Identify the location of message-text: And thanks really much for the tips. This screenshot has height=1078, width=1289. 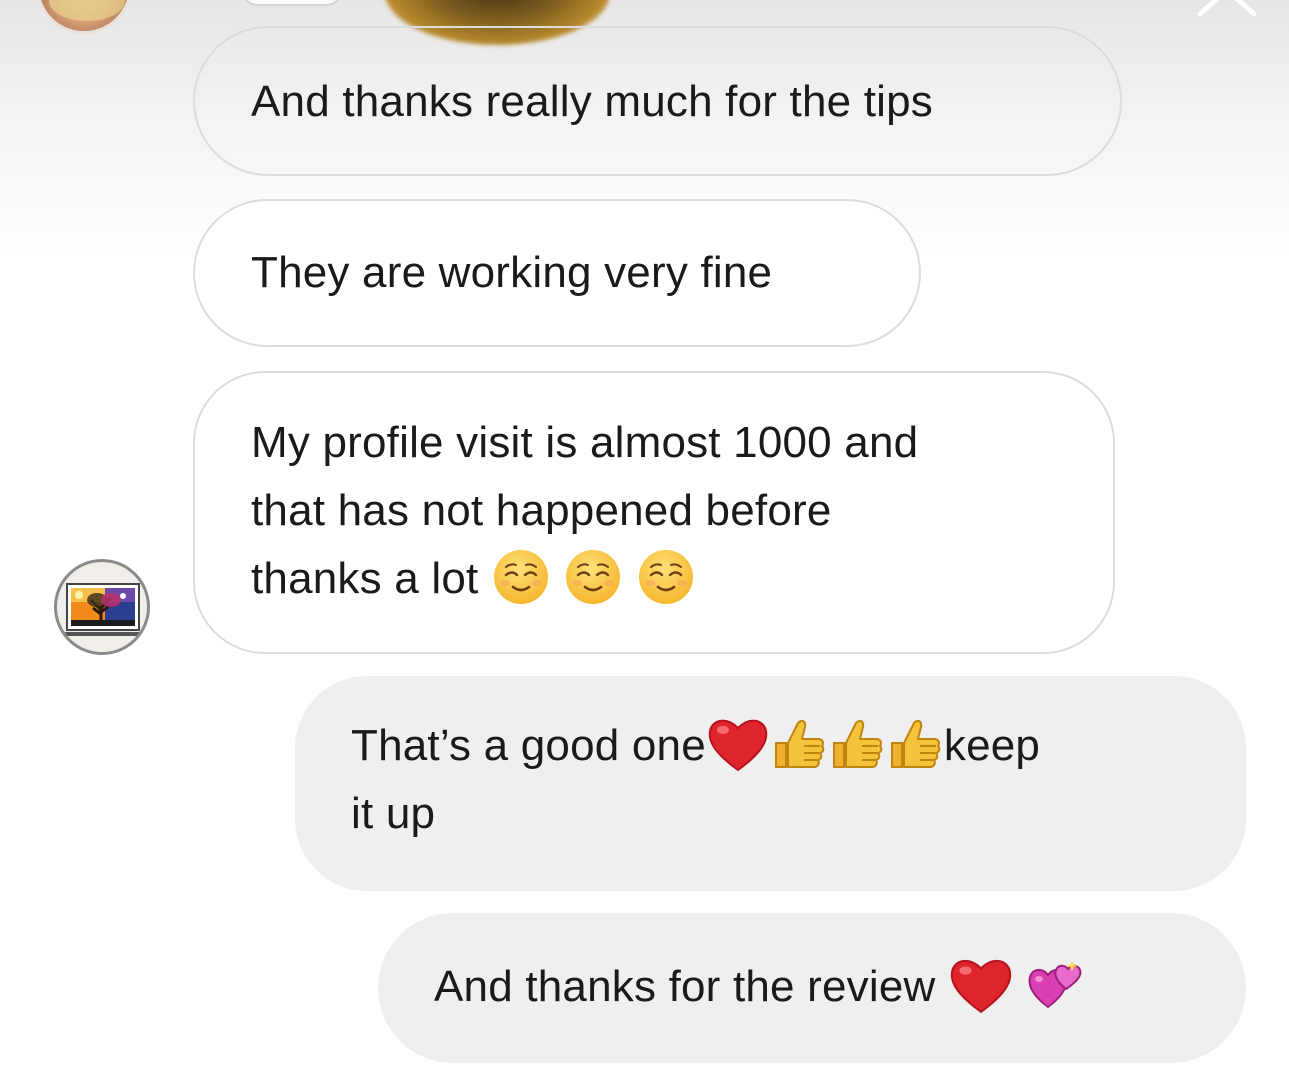
(592, 101).